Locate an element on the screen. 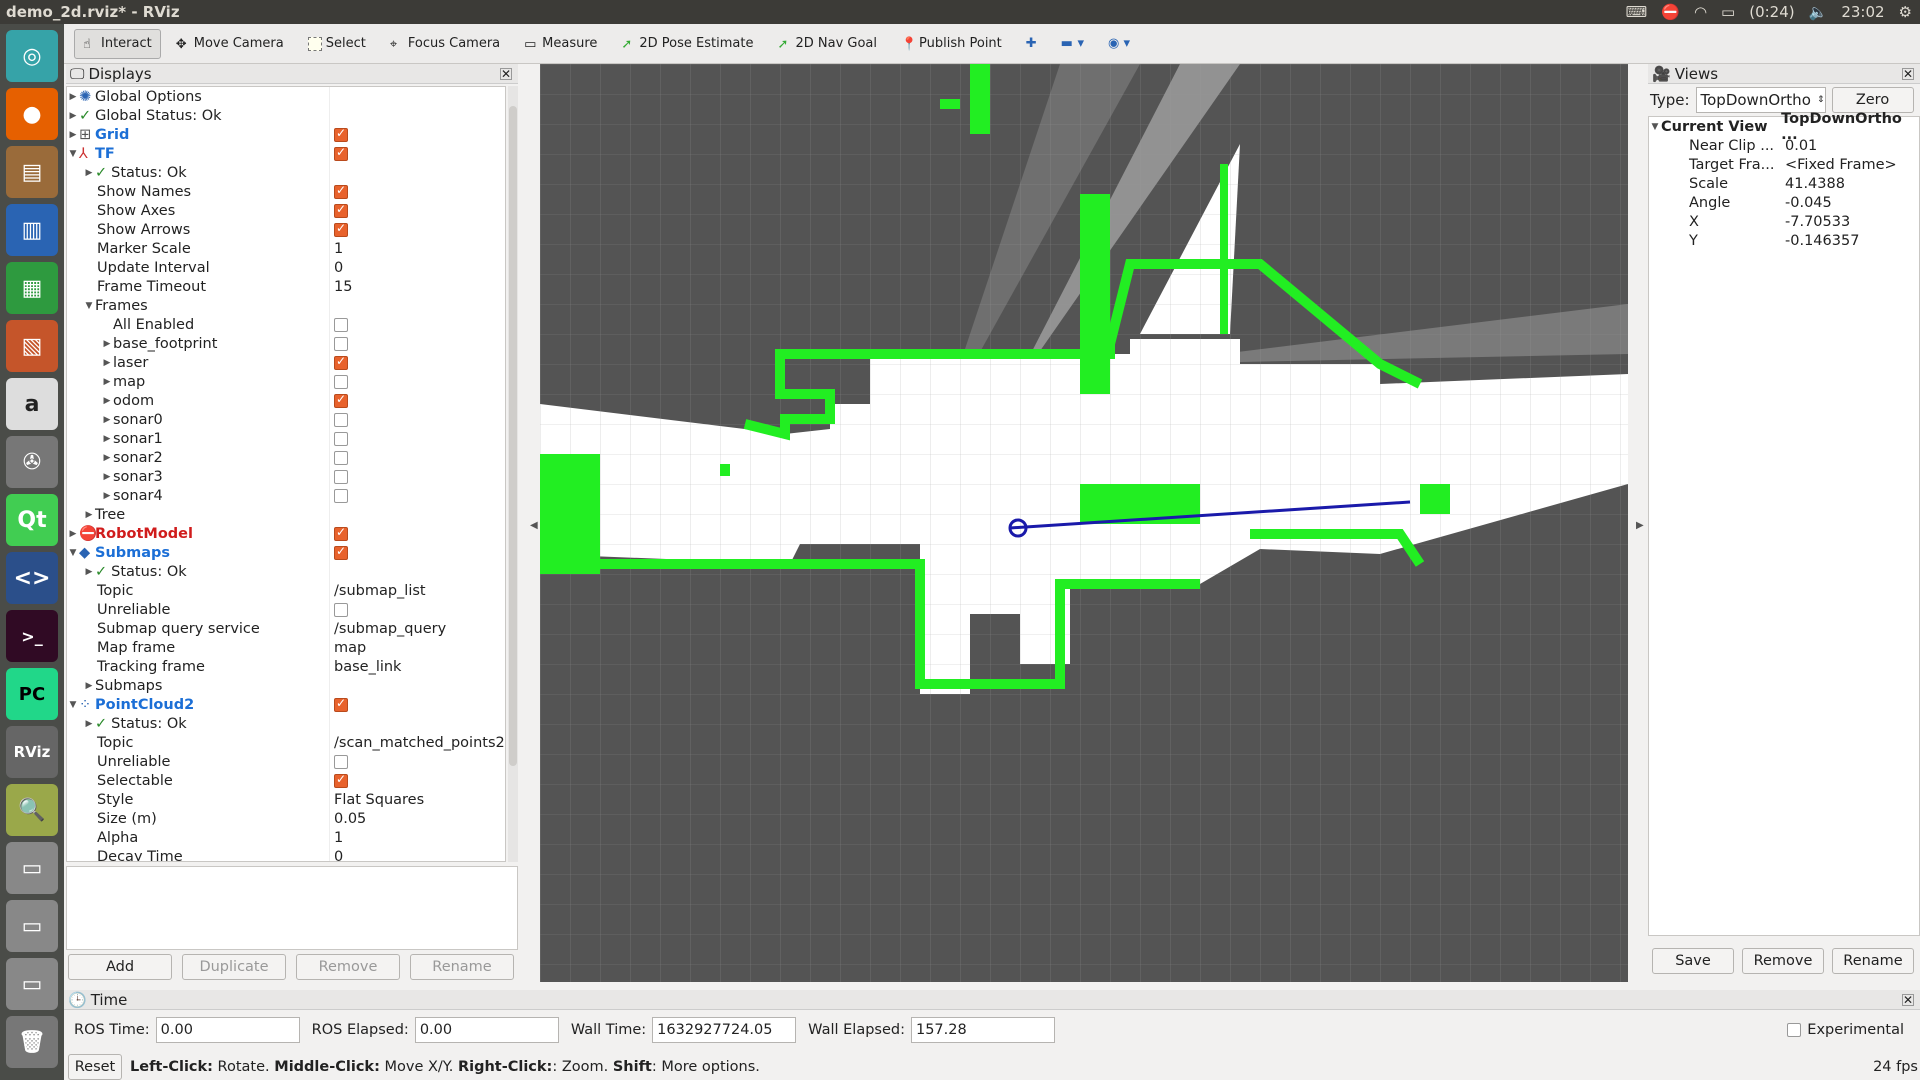 This screenshot has width=1920, height=1080. amazon-icon: a is located at coordinates (32, 404).